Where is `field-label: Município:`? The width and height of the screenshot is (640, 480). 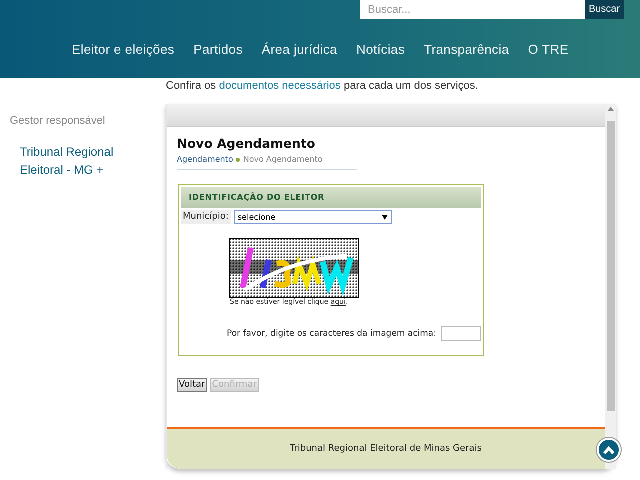
field-label: Município: is located at coordinates (206, 217).